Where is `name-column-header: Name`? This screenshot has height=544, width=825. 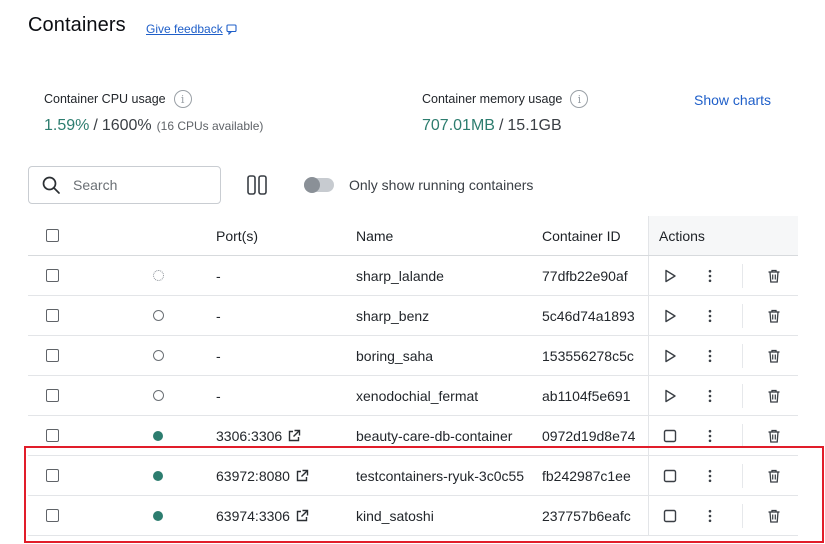
name-column-header: Name is located at coordinates (445, 235).